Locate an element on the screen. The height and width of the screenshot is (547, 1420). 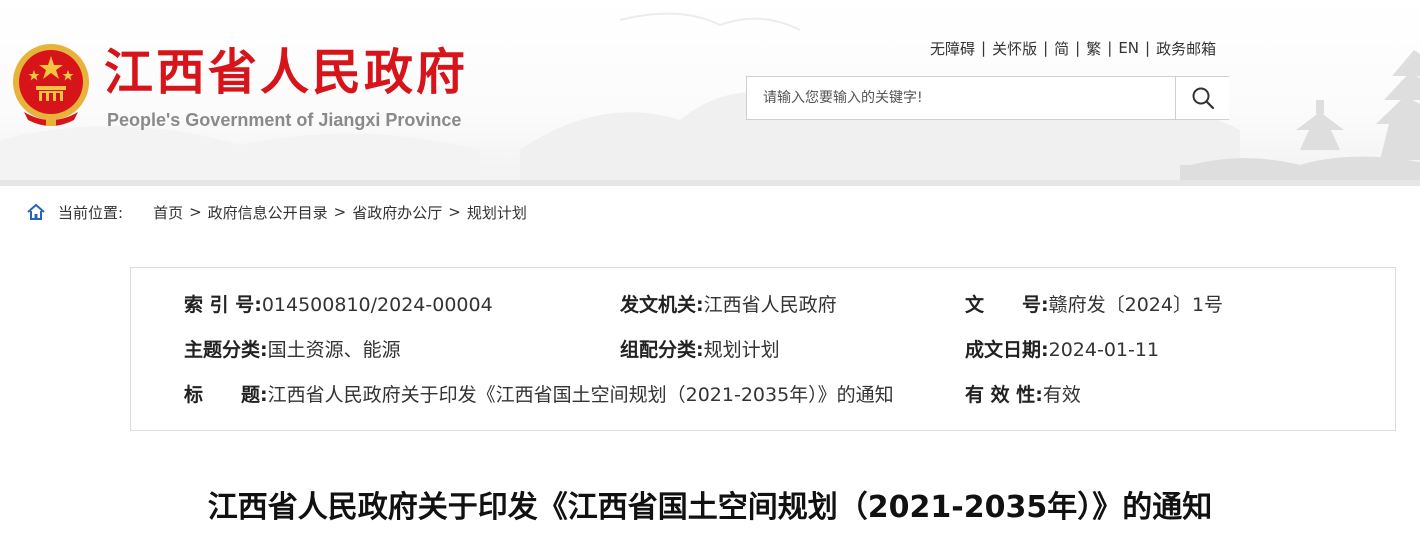
meta-label: 发文机关: is located at coordinates (662, 305).